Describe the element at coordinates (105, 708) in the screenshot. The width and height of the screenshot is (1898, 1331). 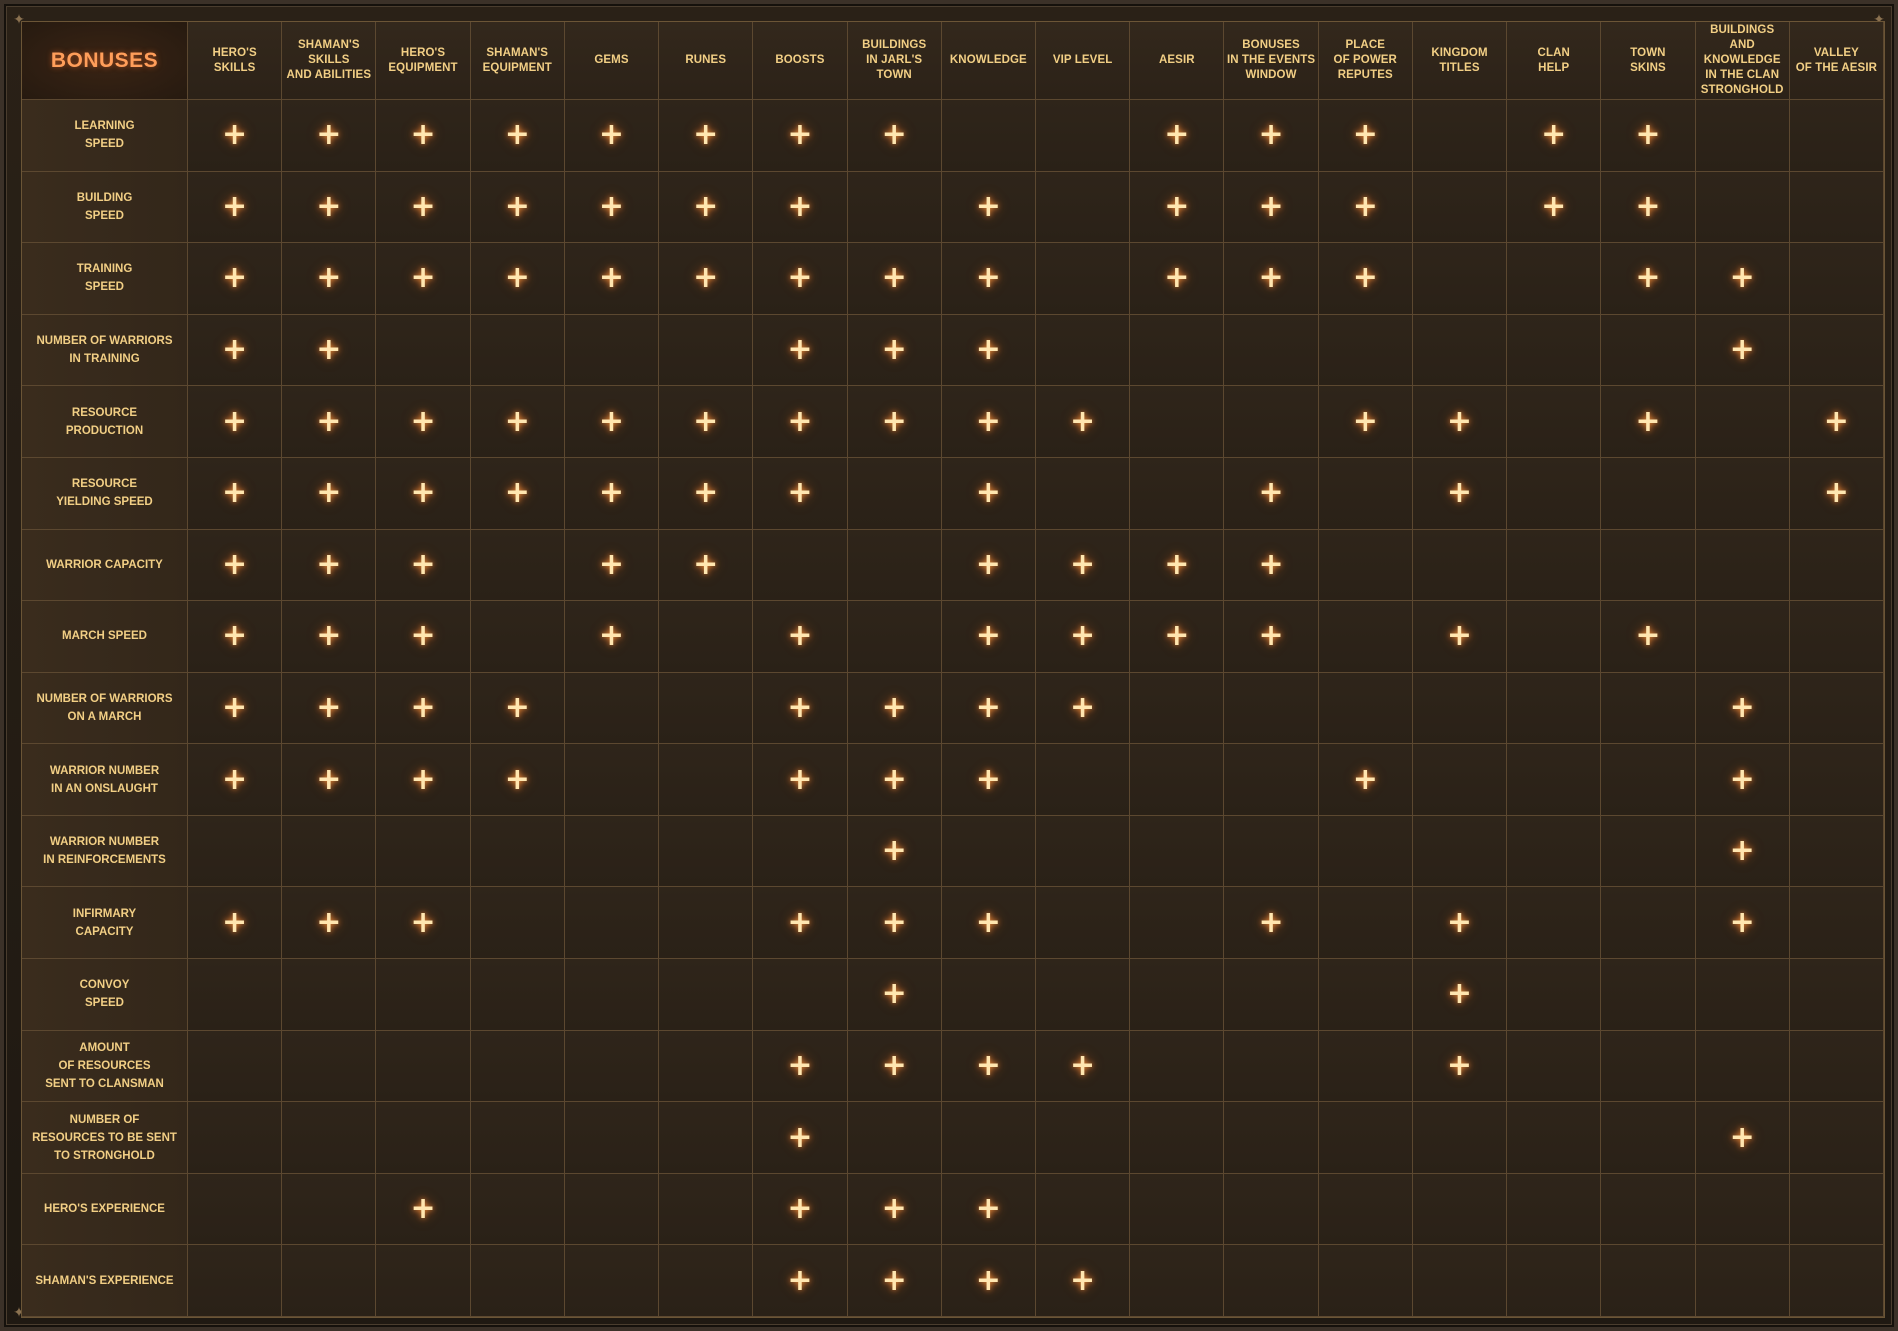
I see `row-header: NUMBER OF WARRIORS ON A MARCH` at that location.